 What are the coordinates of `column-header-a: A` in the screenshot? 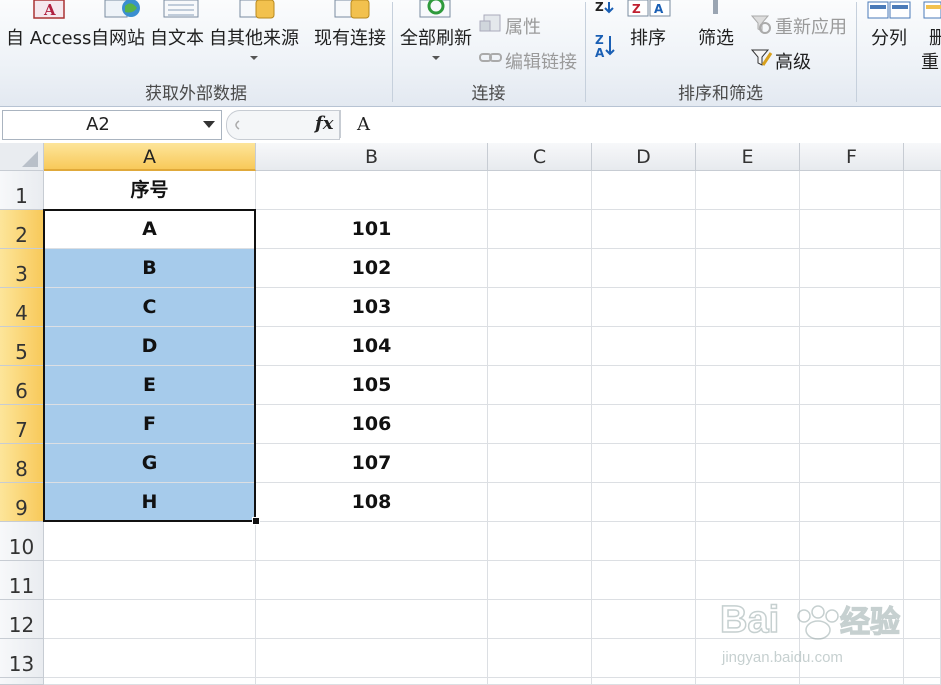 It's located at (150, 157).